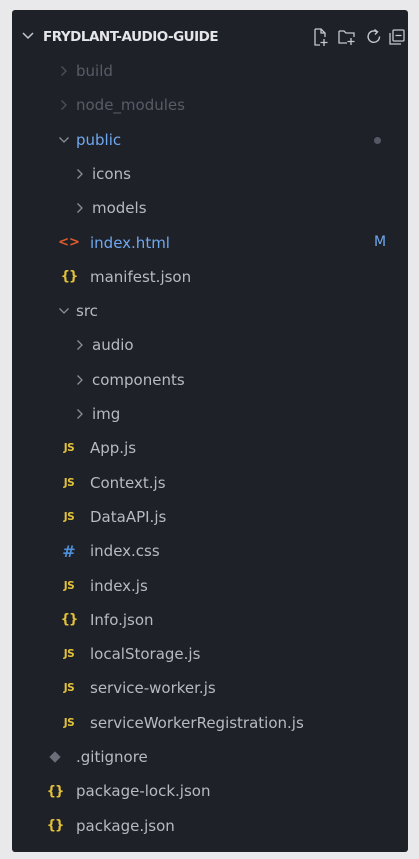  I want to click on folder-node-modules: node_modules, so click(210, 105).